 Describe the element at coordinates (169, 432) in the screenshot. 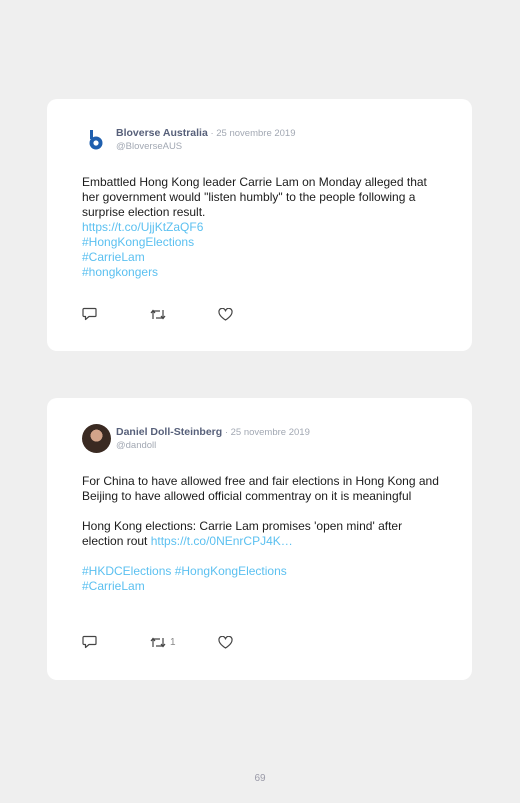

I see `author-name: Daniel Doll-Steinberg` at that location.